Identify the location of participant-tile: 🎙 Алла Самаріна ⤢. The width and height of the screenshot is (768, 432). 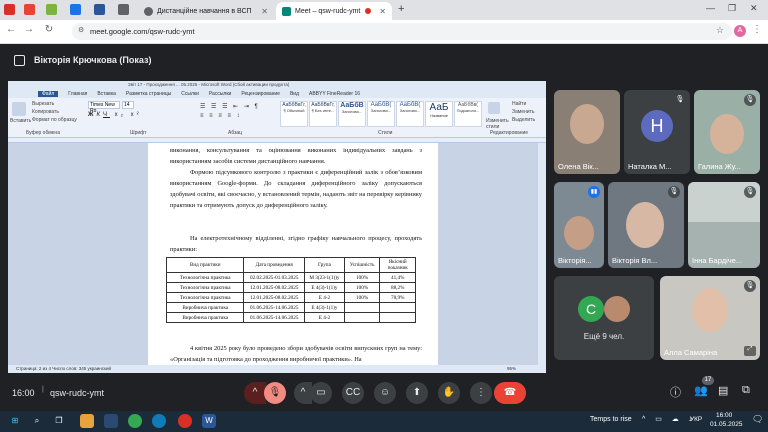
(710, 318).